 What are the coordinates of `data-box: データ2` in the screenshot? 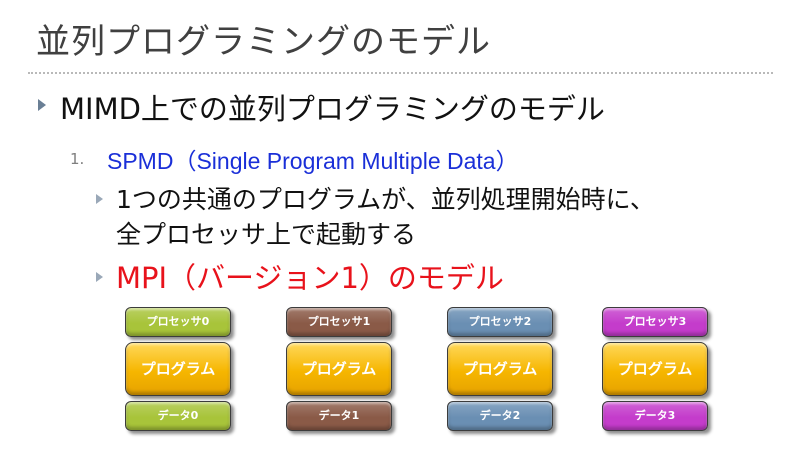 It's located at (500, 416).